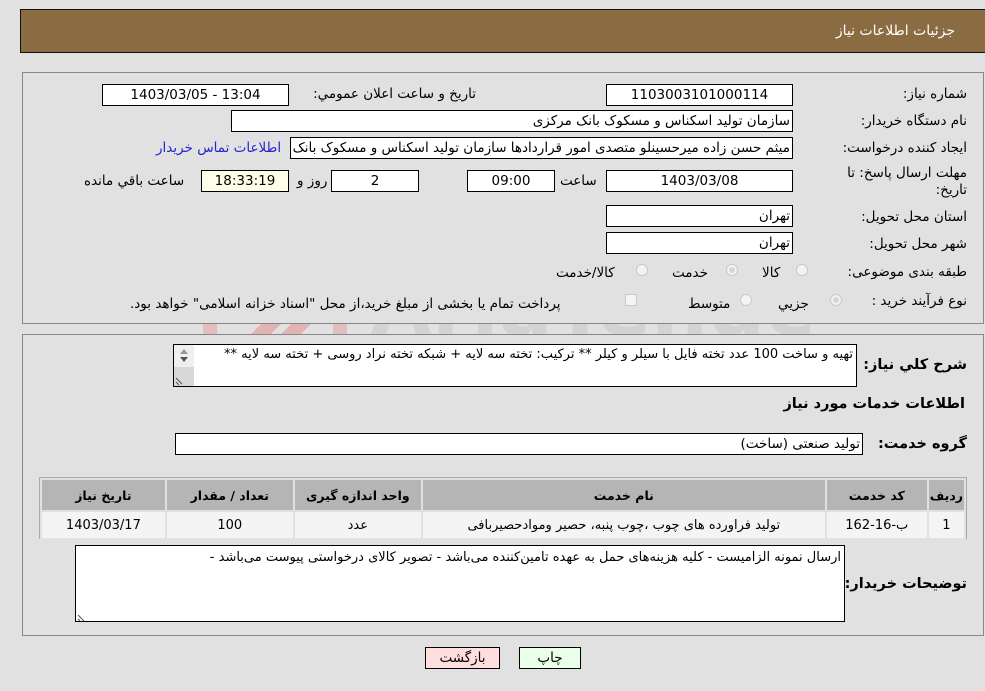 Image resolution: width=985 pixels, height=691 pixels. What do you see at coordinates (623, 495) in the screenshot?
I see `col-name: نام خدمت` at bounding box center [623, 495].